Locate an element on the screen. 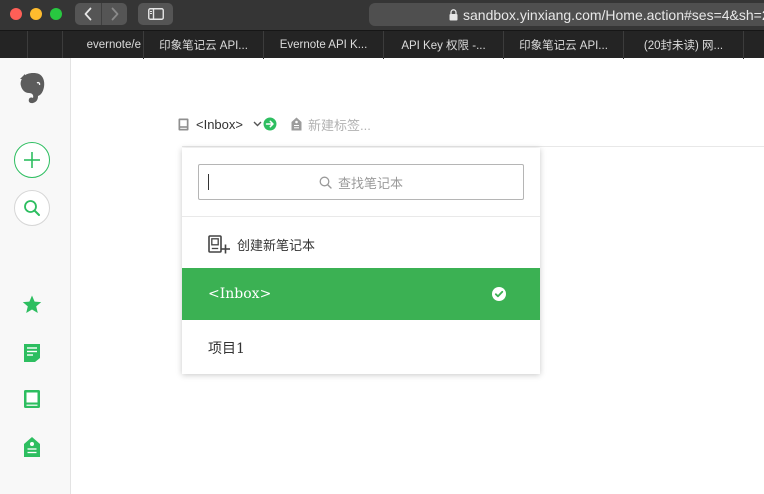  forward-button is located at coordinates (114, 14).